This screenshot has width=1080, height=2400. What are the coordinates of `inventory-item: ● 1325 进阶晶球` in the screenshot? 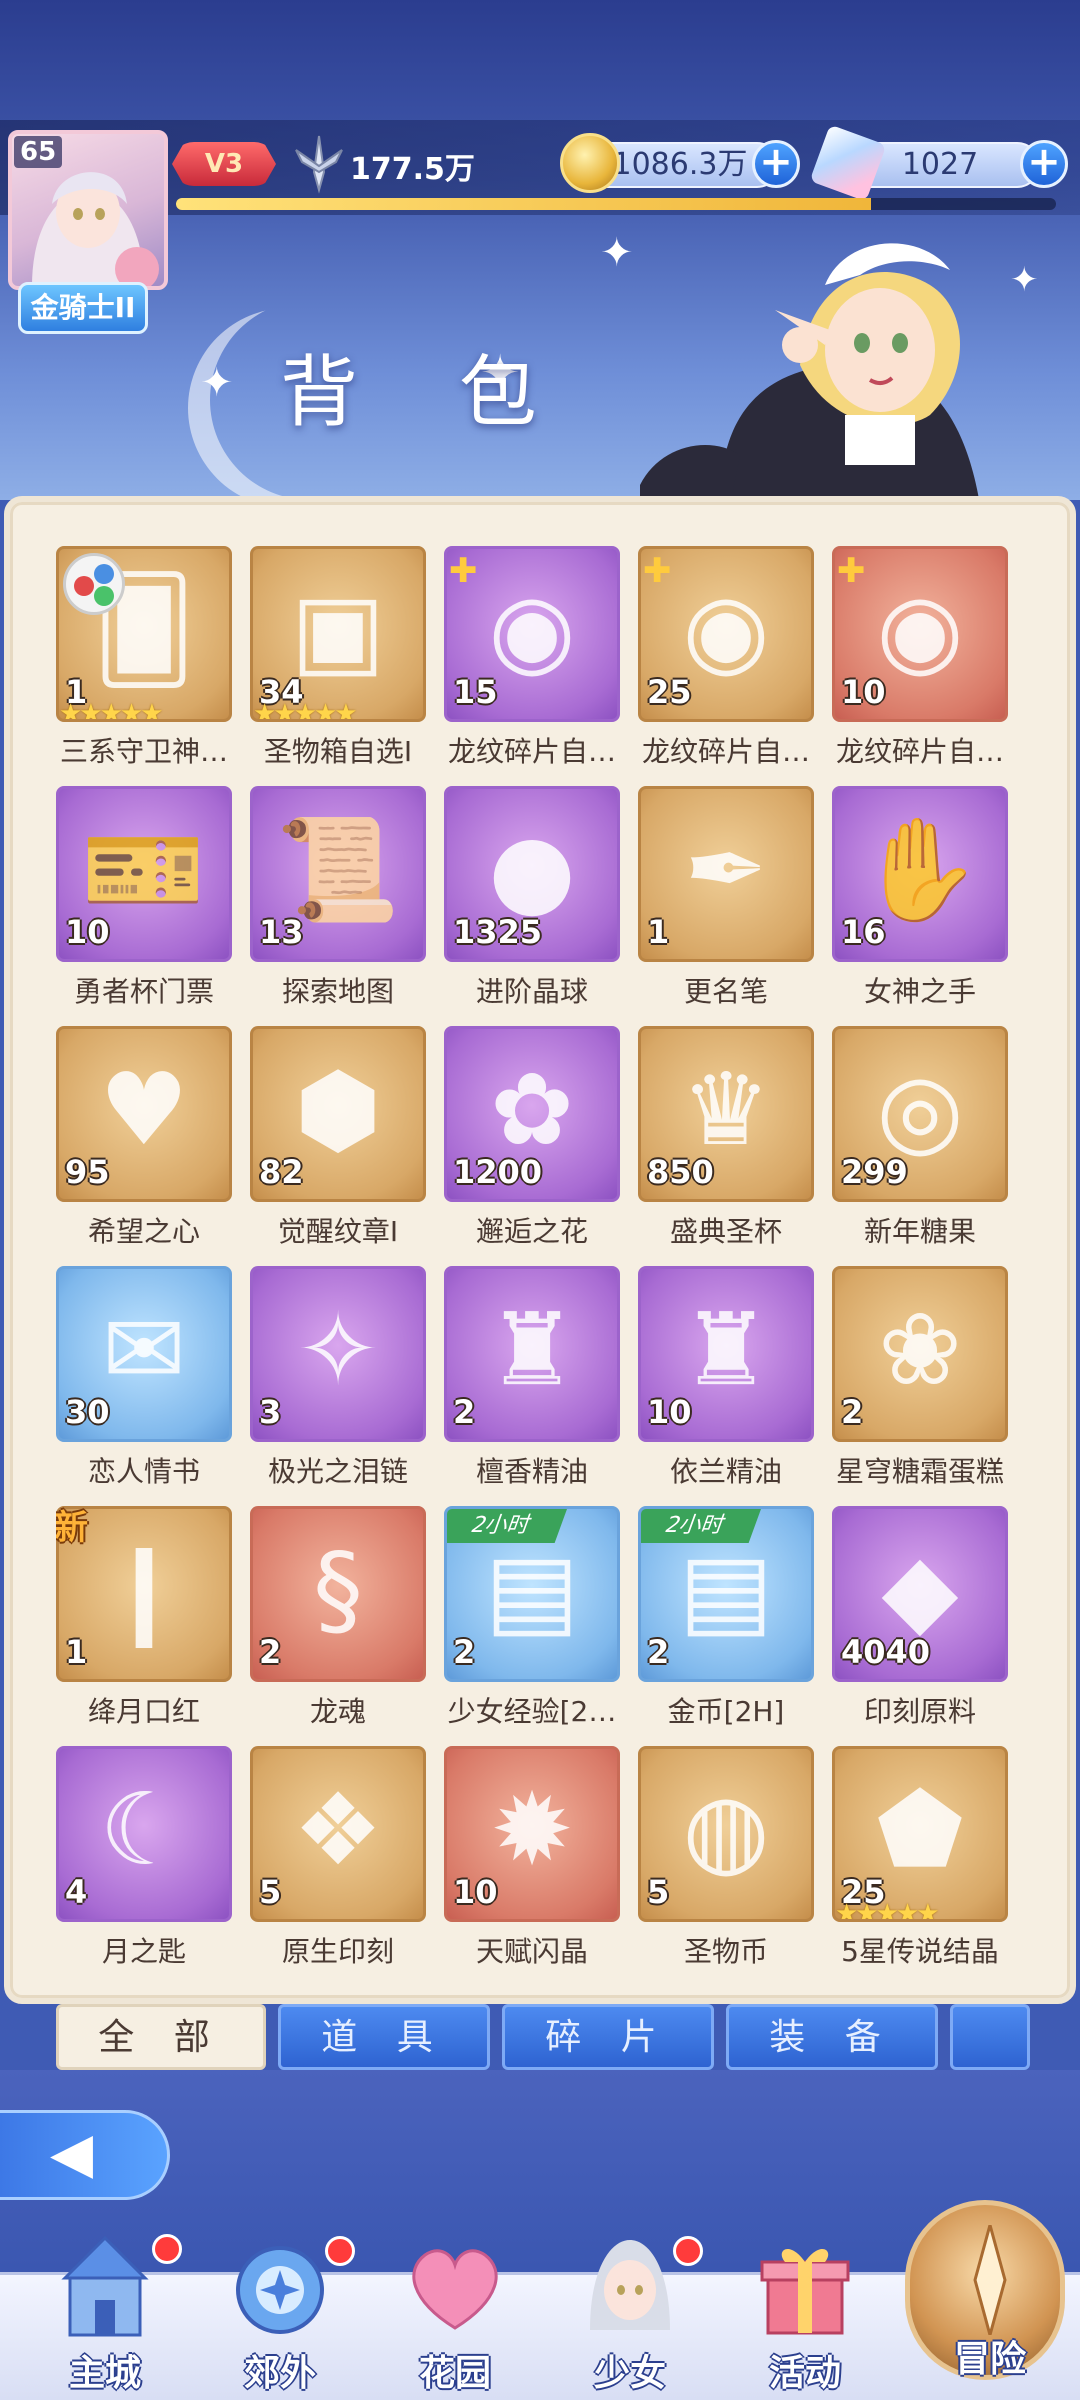 It's located at (532, 901).